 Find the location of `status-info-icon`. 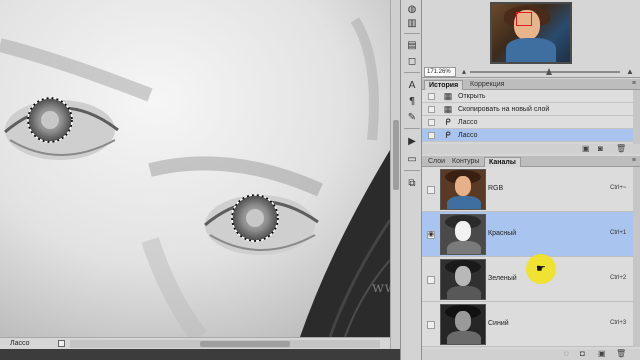

status-info-icon is located at coordinates (61, 343).